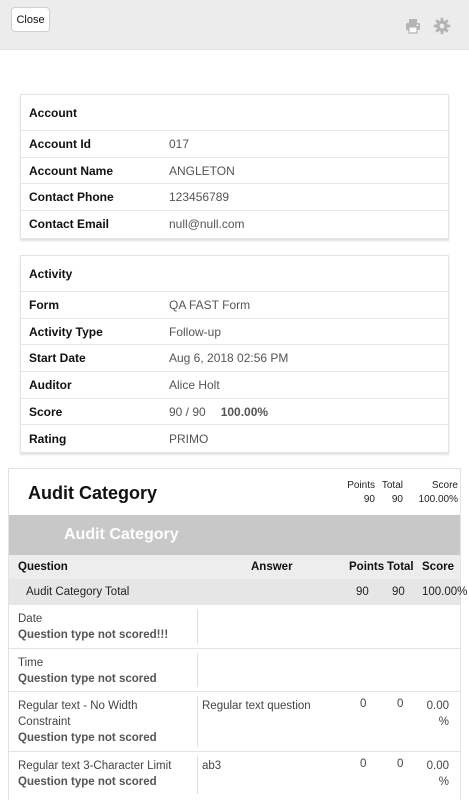 This screenshot has width=469, height=800. I want to click on account-id-row: Account Id 017, so click(234, 144).